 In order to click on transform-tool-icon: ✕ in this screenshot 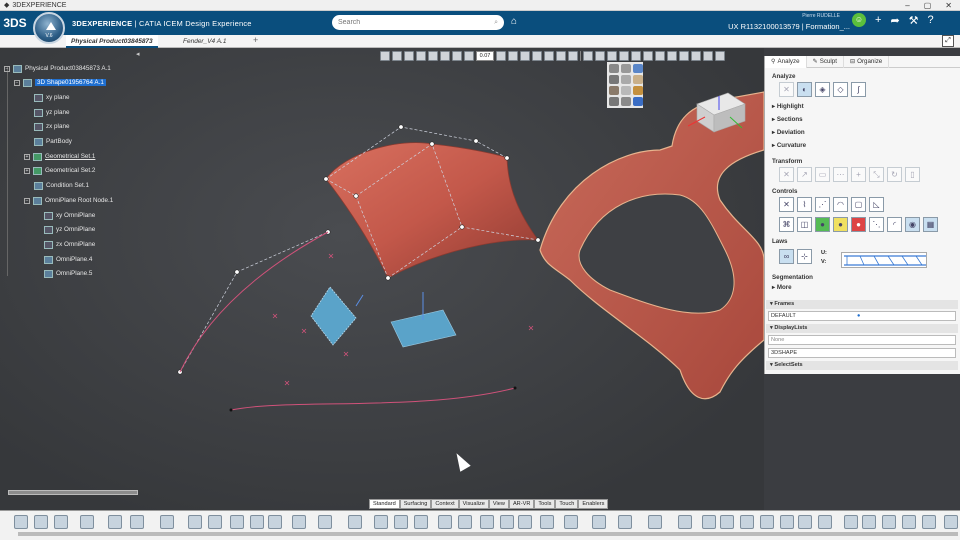, I will do `click(786, 174)`.